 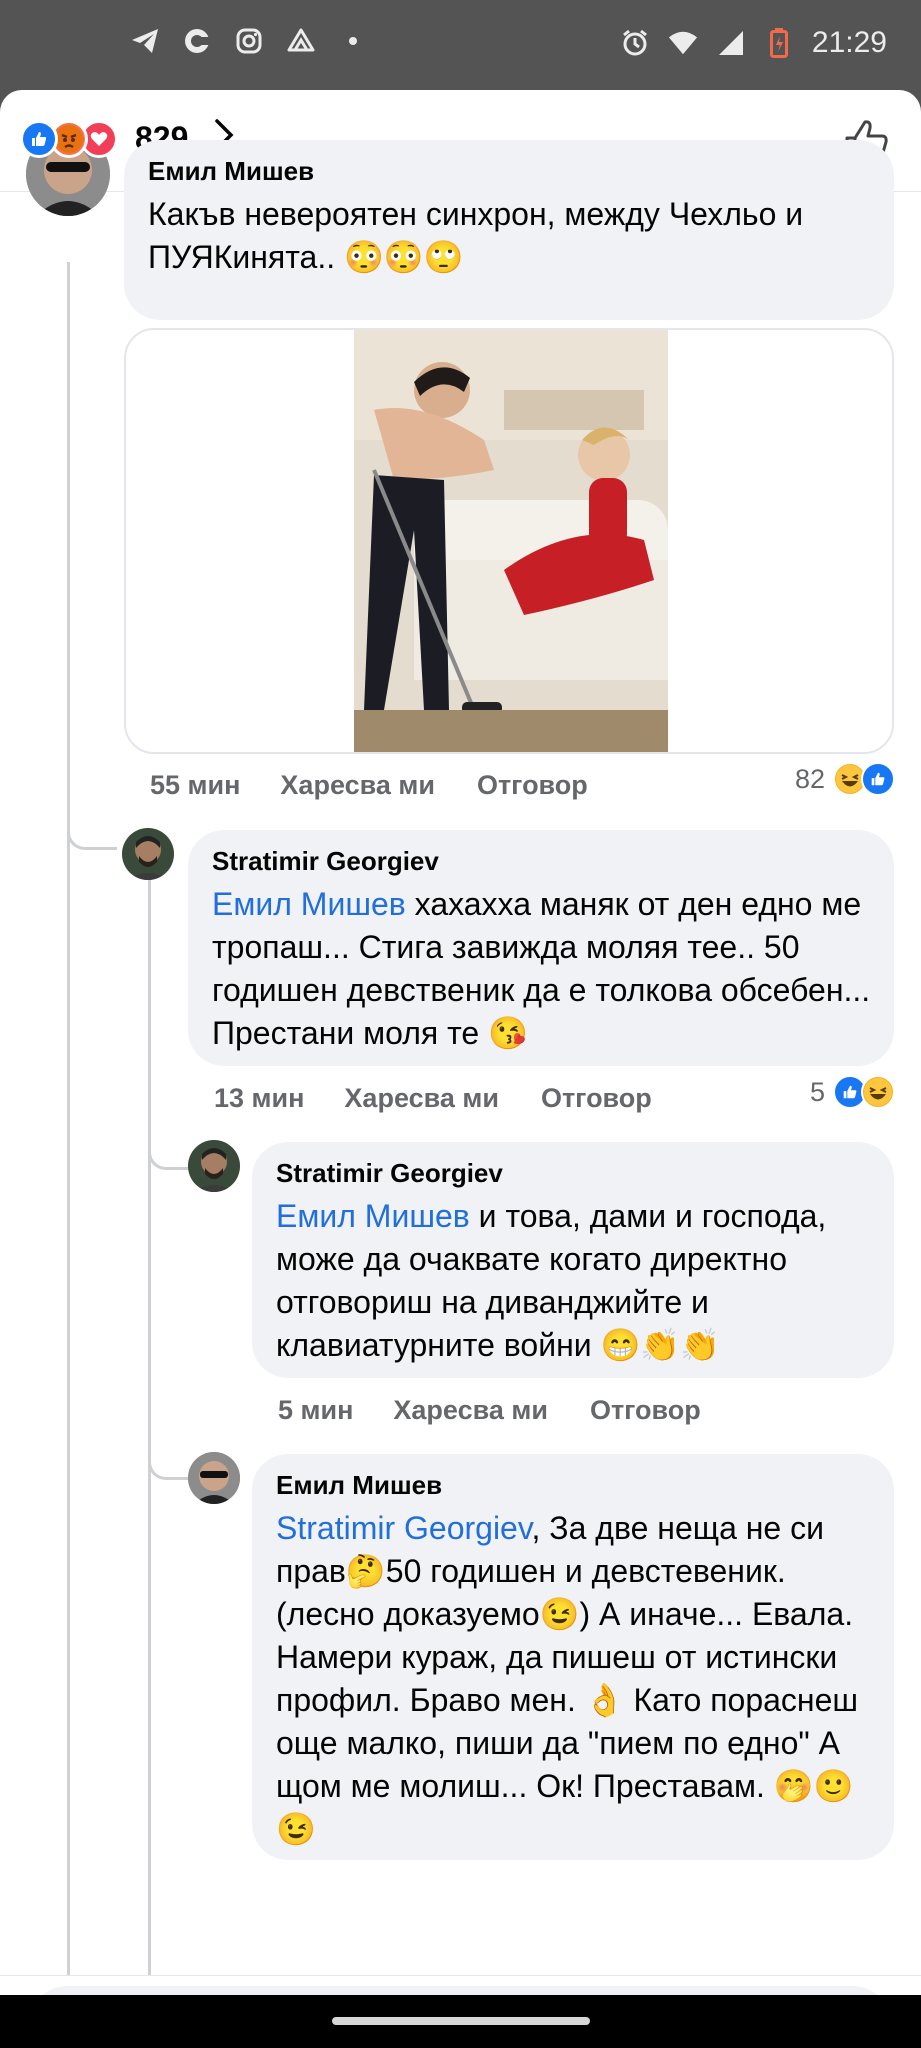 What do you see at coordinates (75, 140) in the screenshot?
I see `reaction-icons` at bounding box center [75, 140].